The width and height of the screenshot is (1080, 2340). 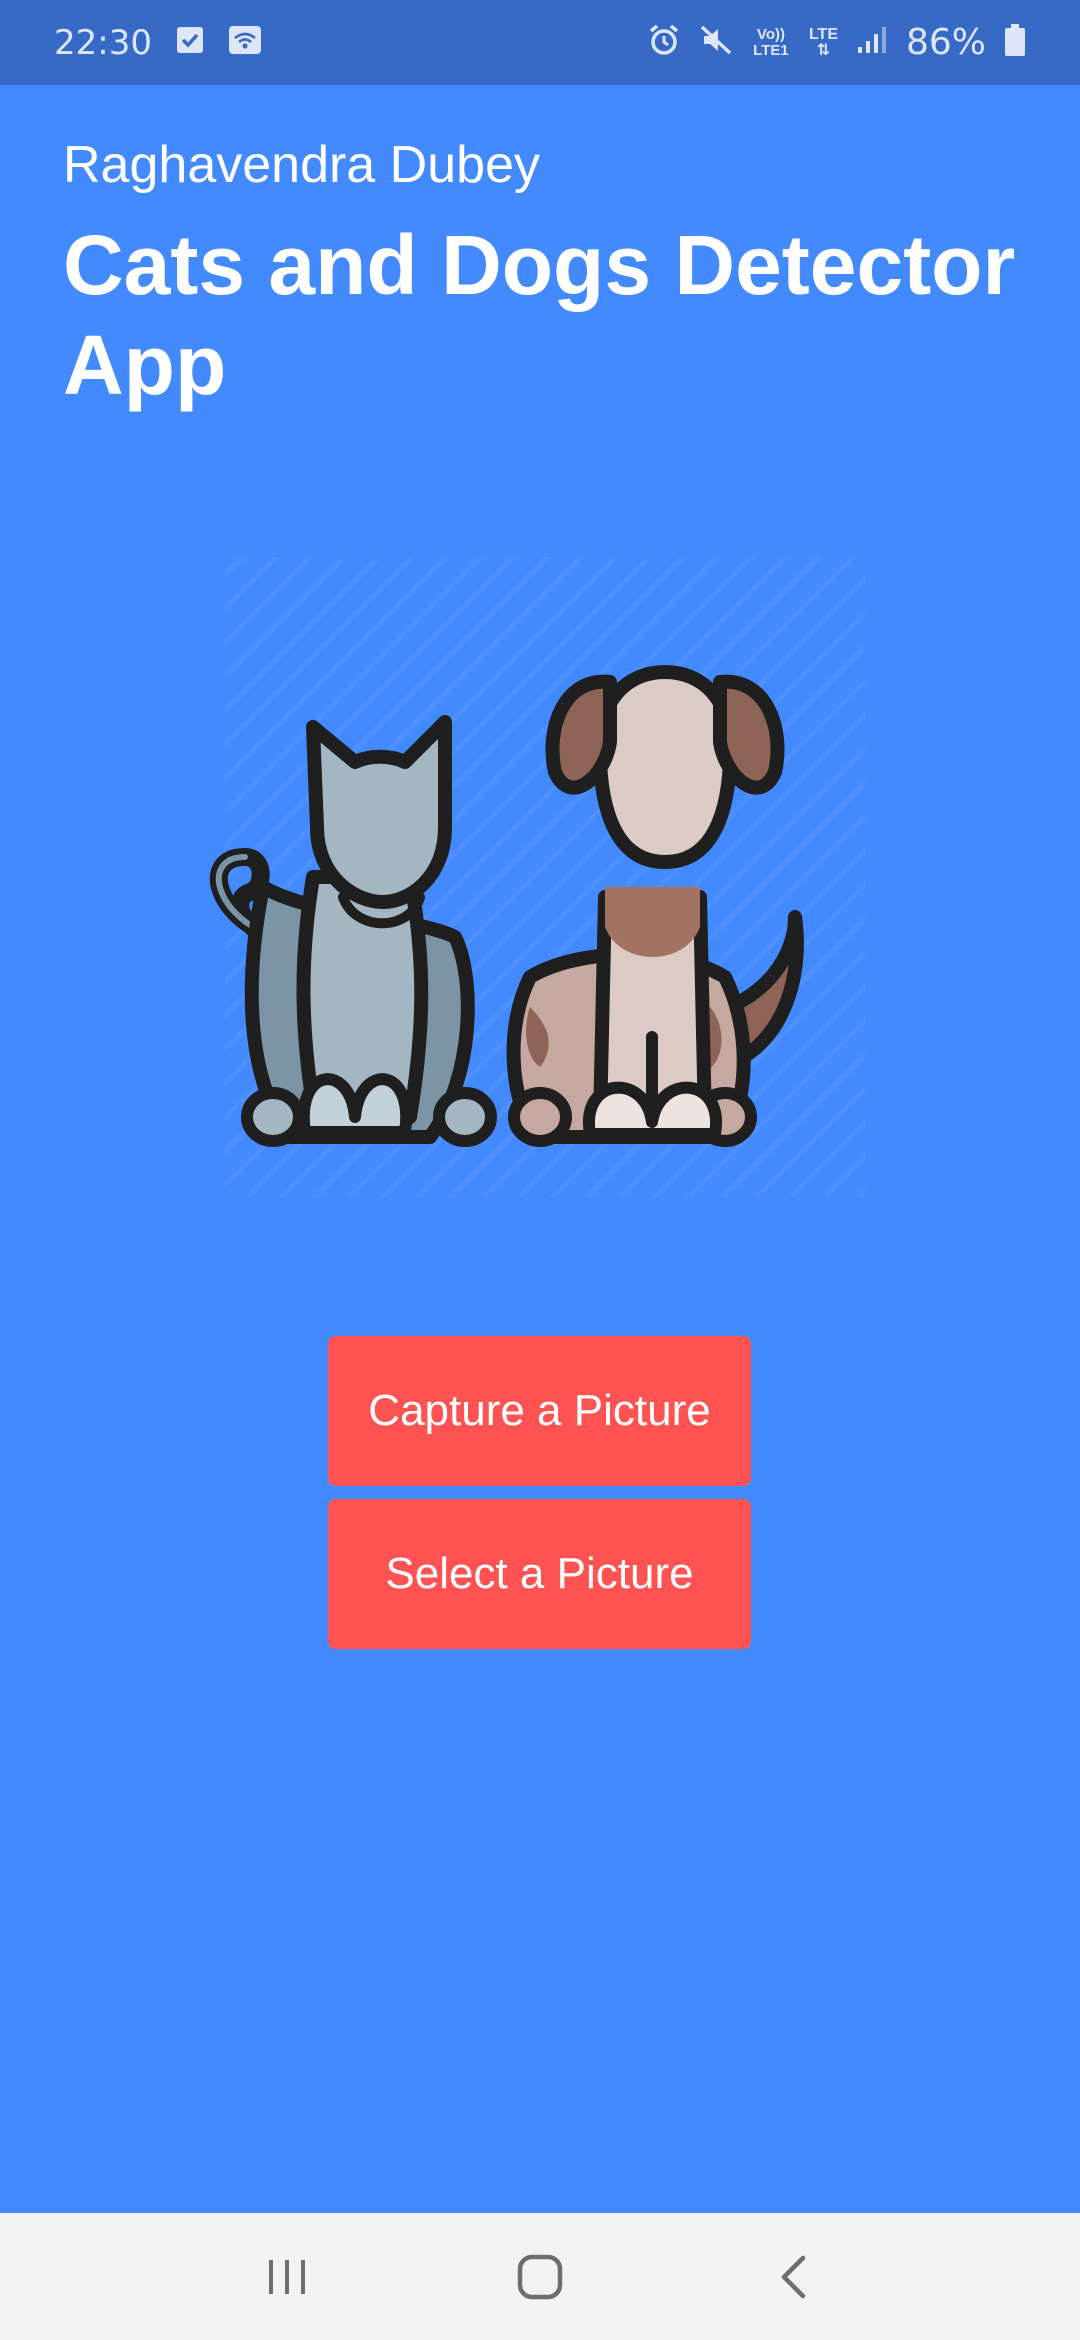 I want to click on status-right: Vo)) LTE1 LTE ⇅ 86%, so click(x=836, y=42).